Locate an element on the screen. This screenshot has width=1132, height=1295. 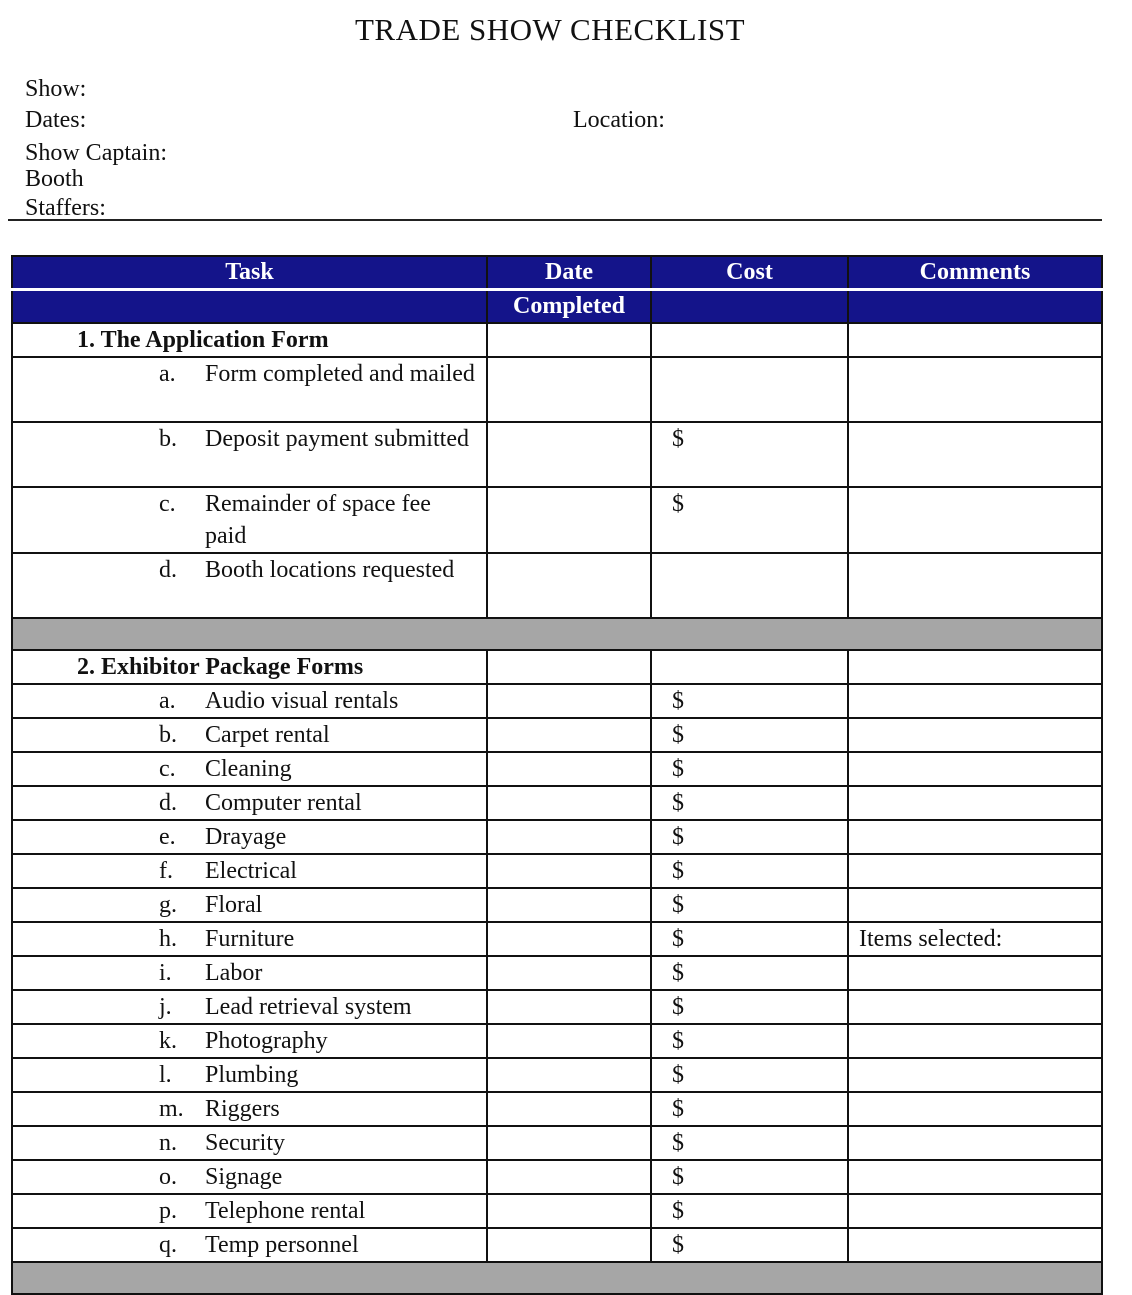
task-cell: k. Photography is located at coordinates (249, 1041).